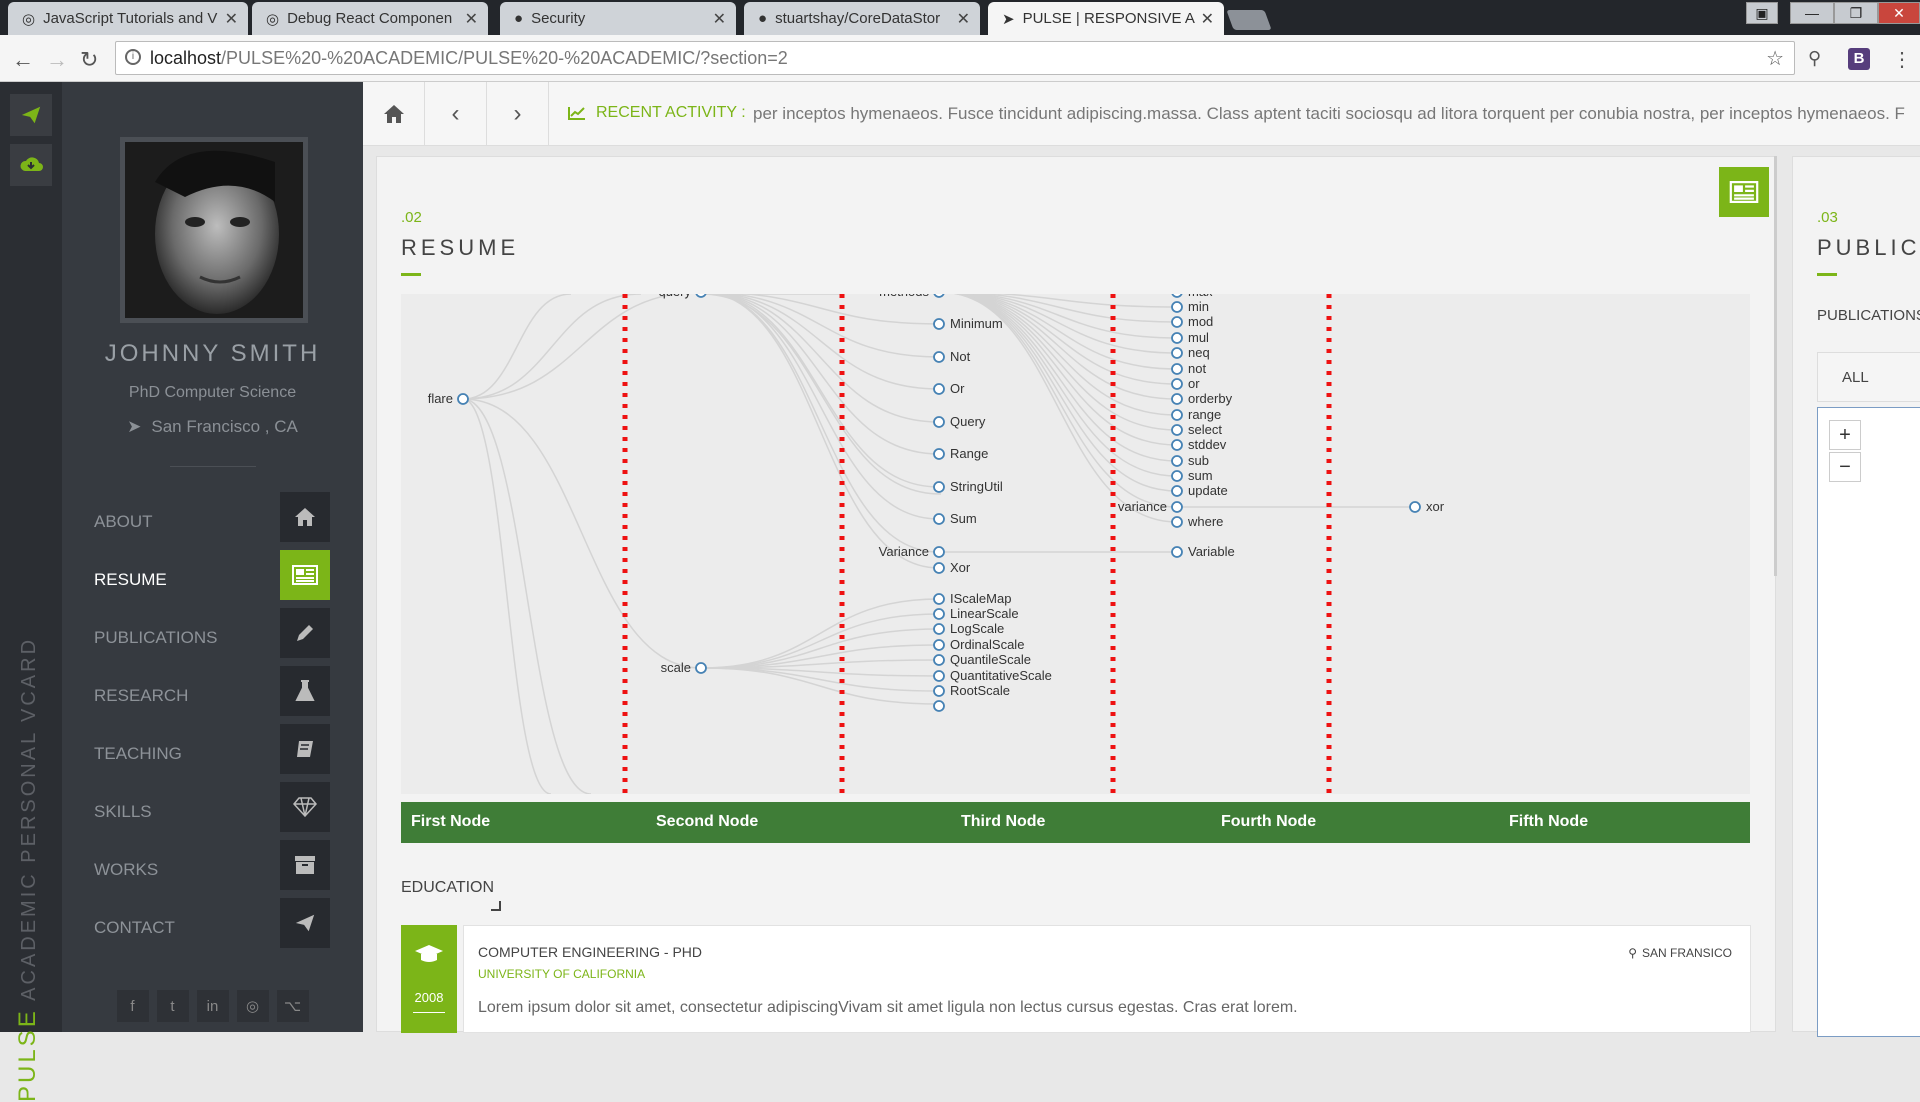  I want to click on profile-icon: ▣, so click(1762, 13).